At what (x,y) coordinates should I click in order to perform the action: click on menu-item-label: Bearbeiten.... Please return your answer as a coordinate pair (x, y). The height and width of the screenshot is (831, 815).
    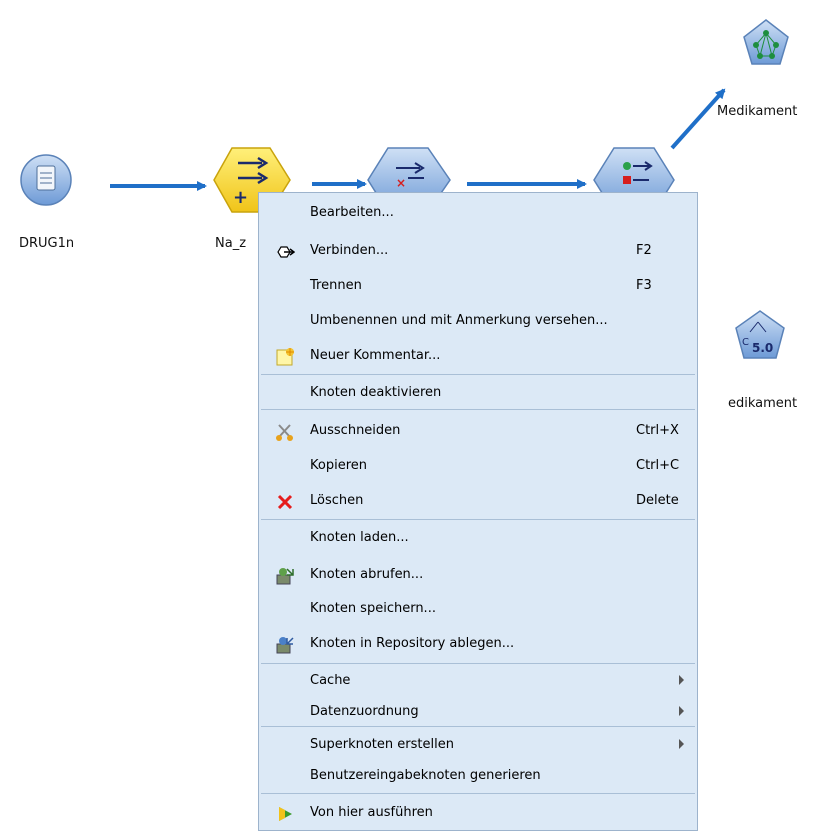
    Looking at the image, I should click on (352, 212).